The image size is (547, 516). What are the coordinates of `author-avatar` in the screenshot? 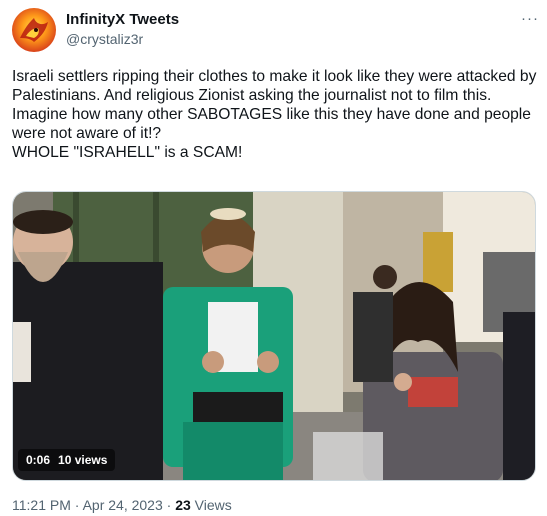 It's located at (34, 30).